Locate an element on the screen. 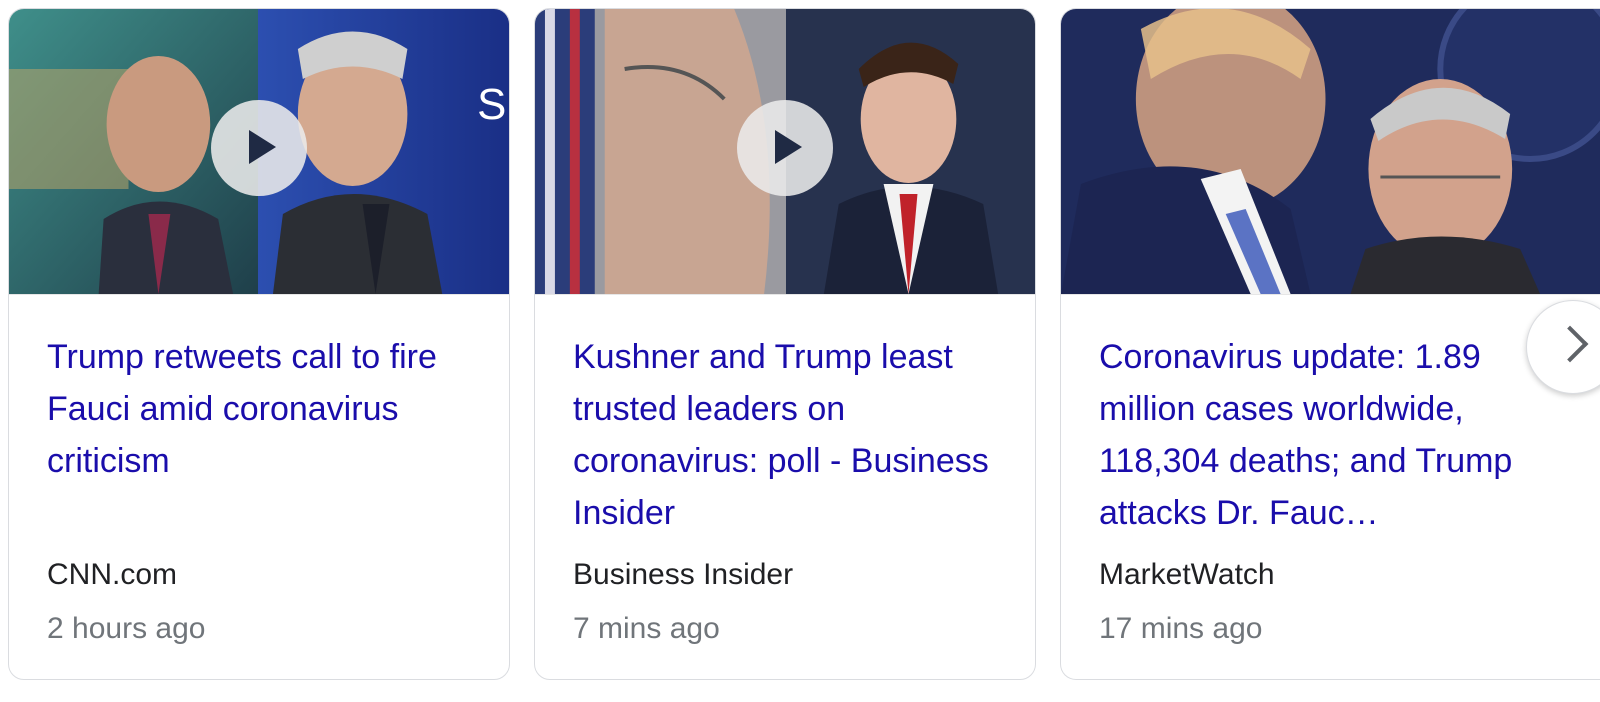  card-timestamp: 2 hours ago is located at coordinates (126, 628).